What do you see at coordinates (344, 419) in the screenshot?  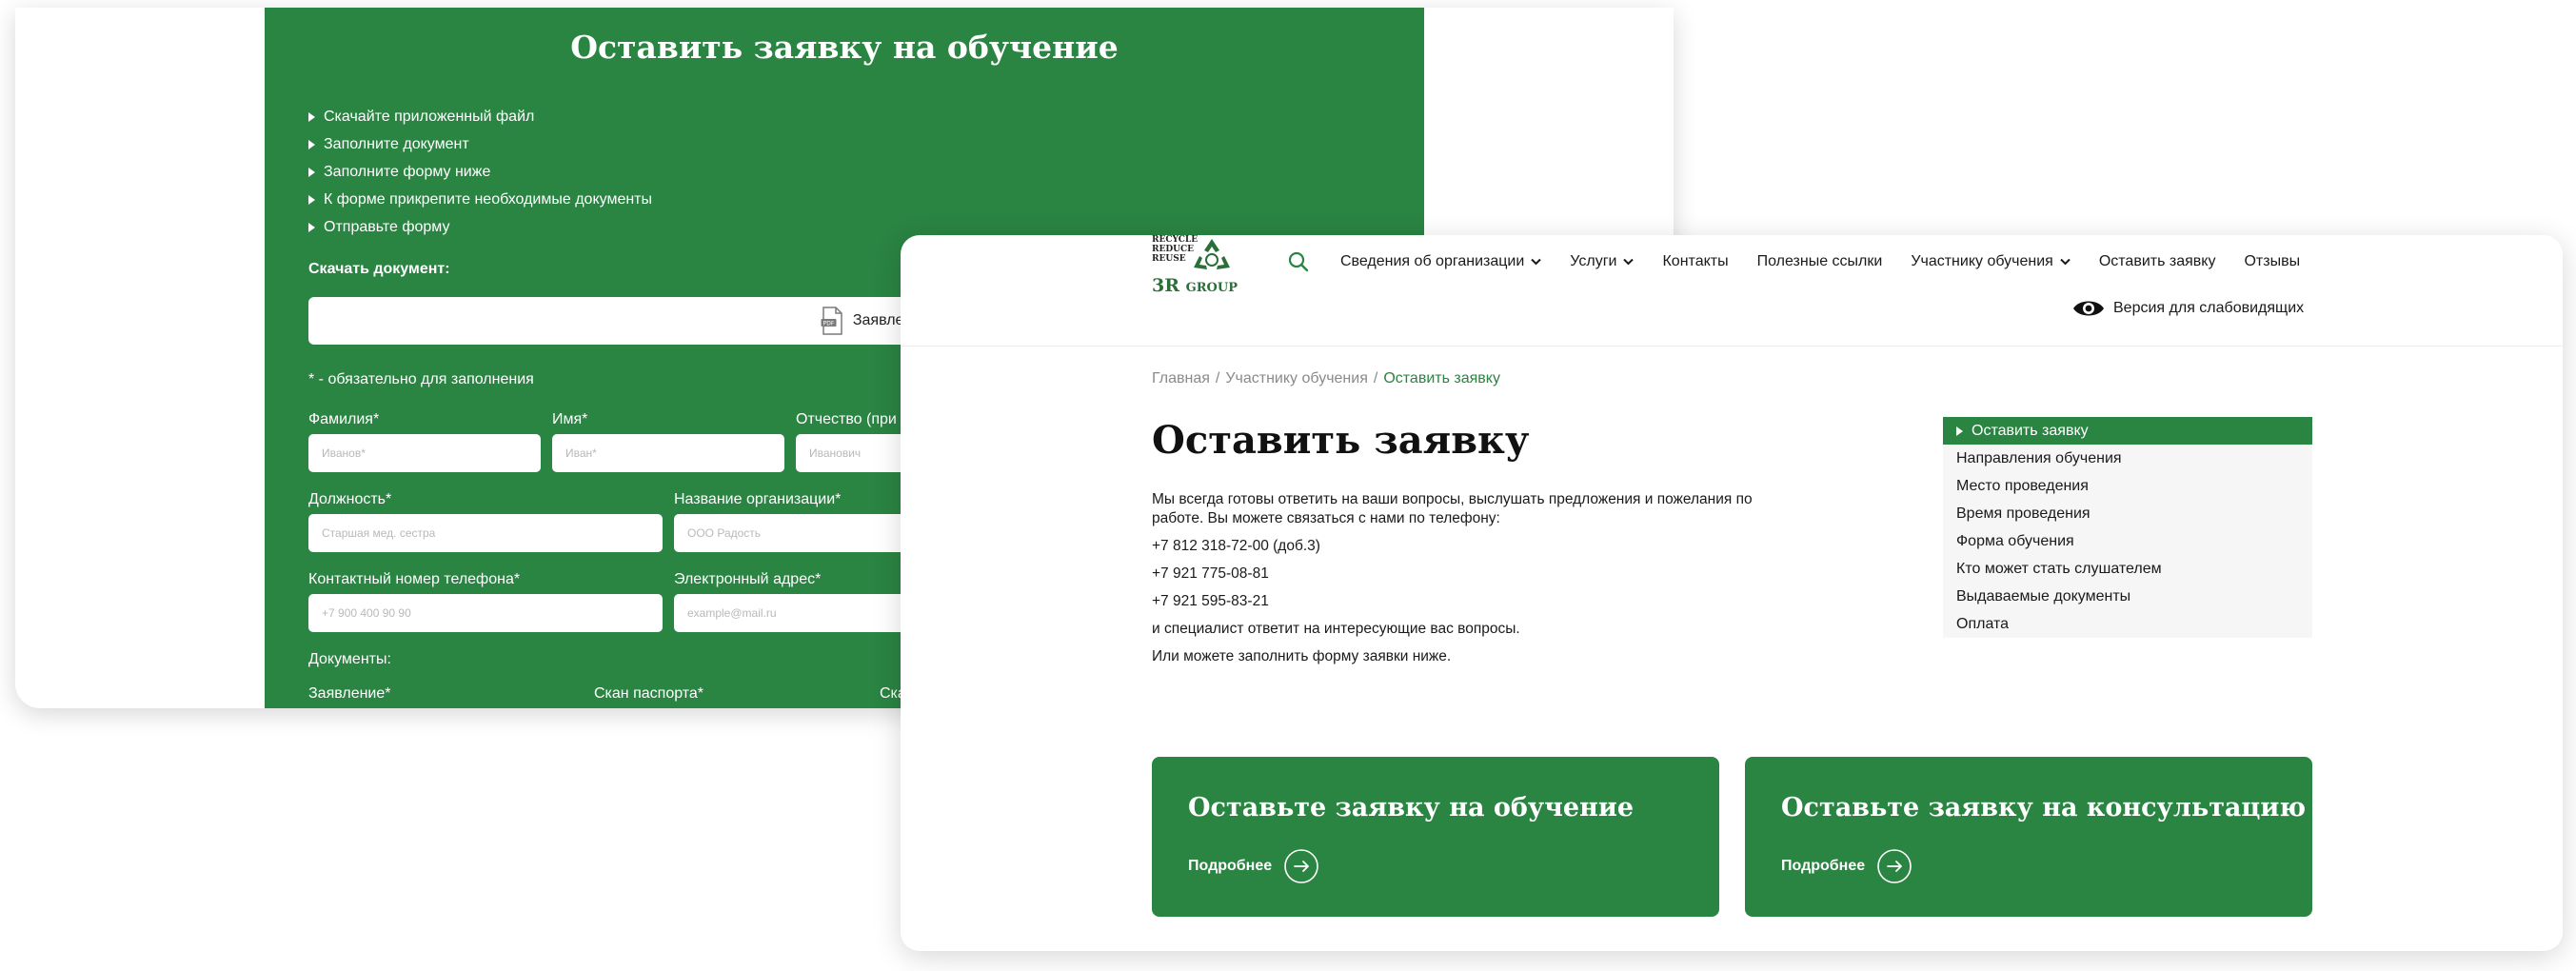 I see `surname-label: Фамилия*` at bounding box center [344, 419].